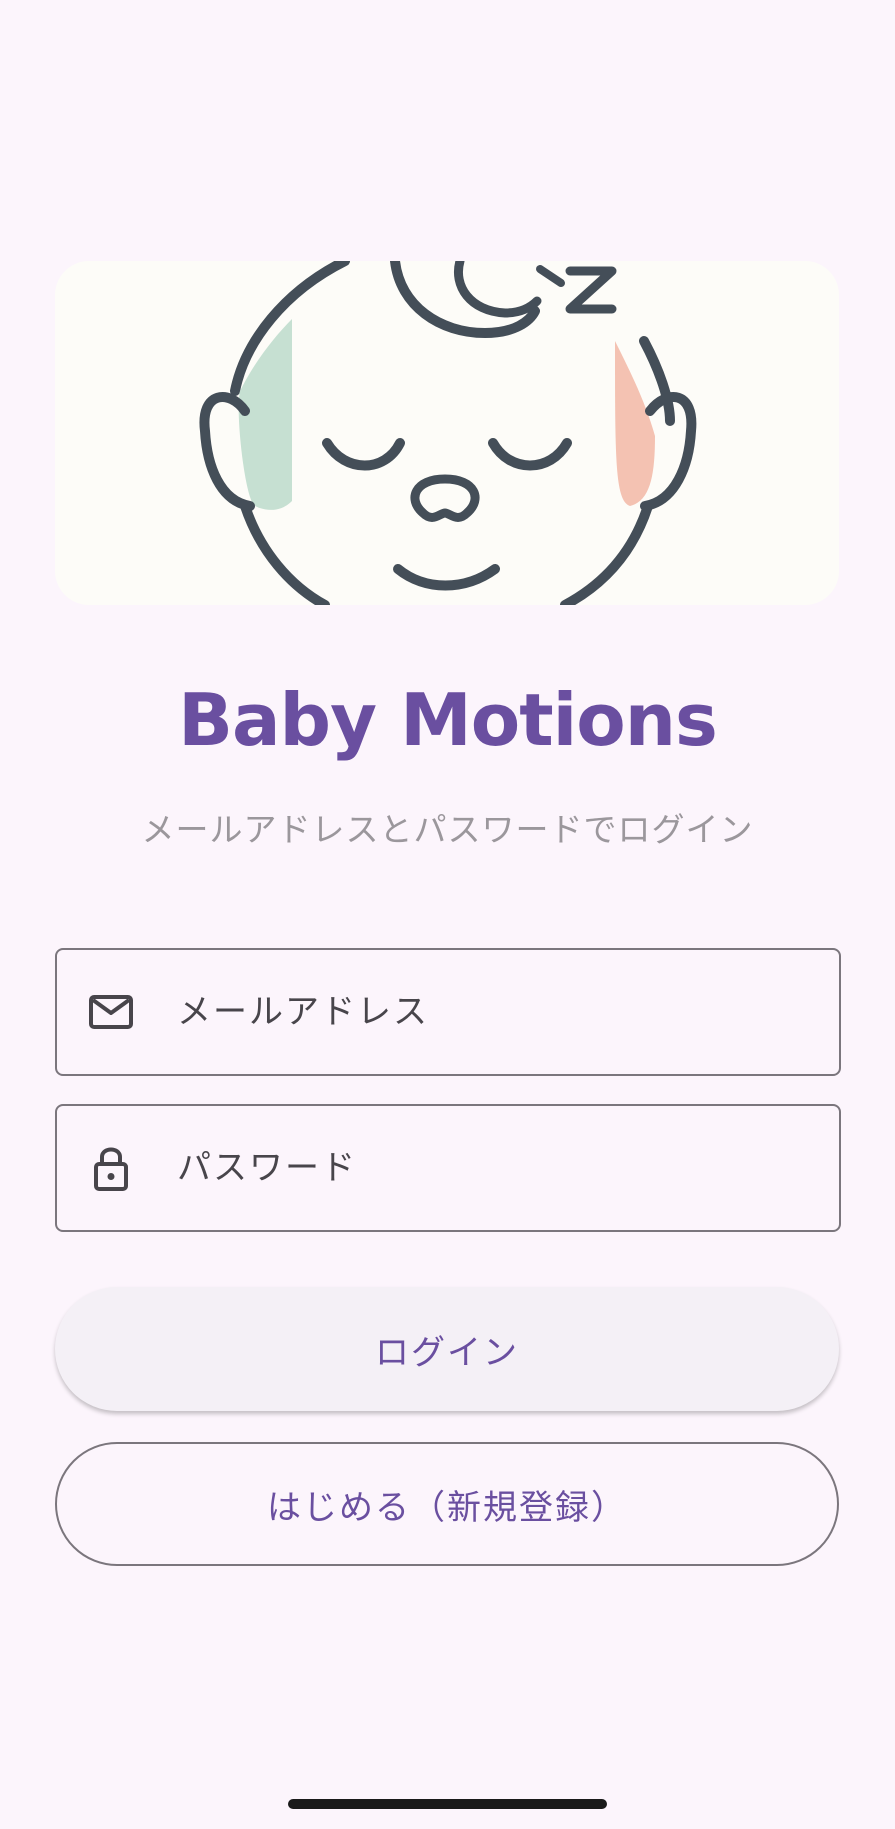  Describe the element at coordinates (448, 720) in the screenshot. I see `app-title: Baby Motions` at that location.